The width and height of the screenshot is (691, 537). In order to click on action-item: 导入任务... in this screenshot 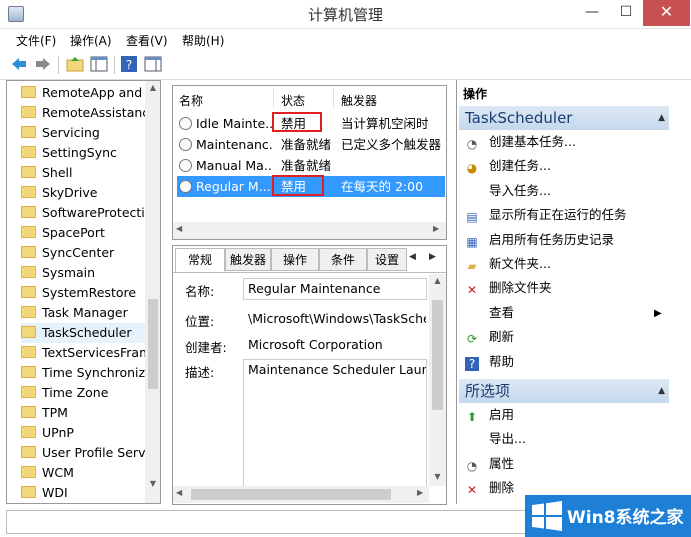, I will do `click(508, 191)`.